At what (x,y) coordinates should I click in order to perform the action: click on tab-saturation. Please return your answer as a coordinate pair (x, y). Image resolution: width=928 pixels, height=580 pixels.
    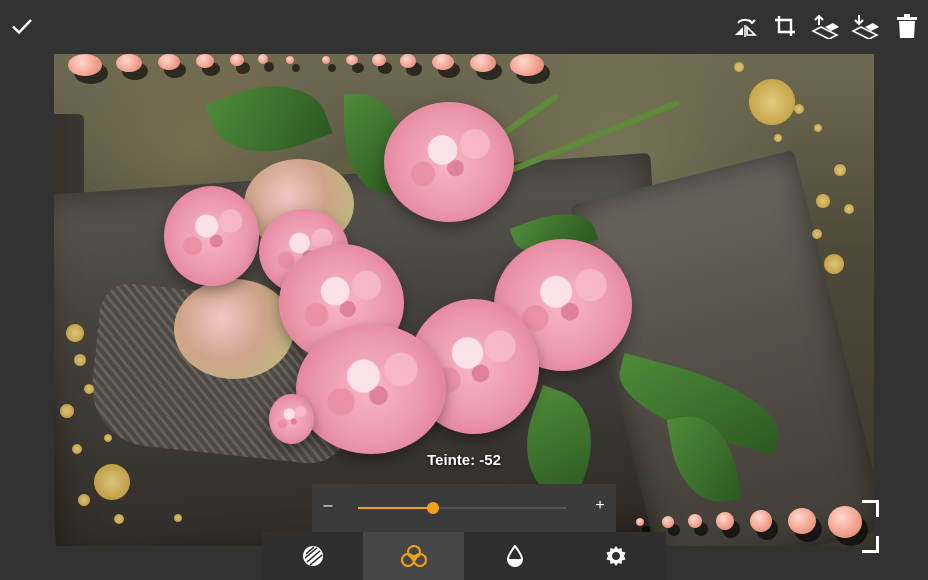
    Looking at the image, I should click on (514, 556).